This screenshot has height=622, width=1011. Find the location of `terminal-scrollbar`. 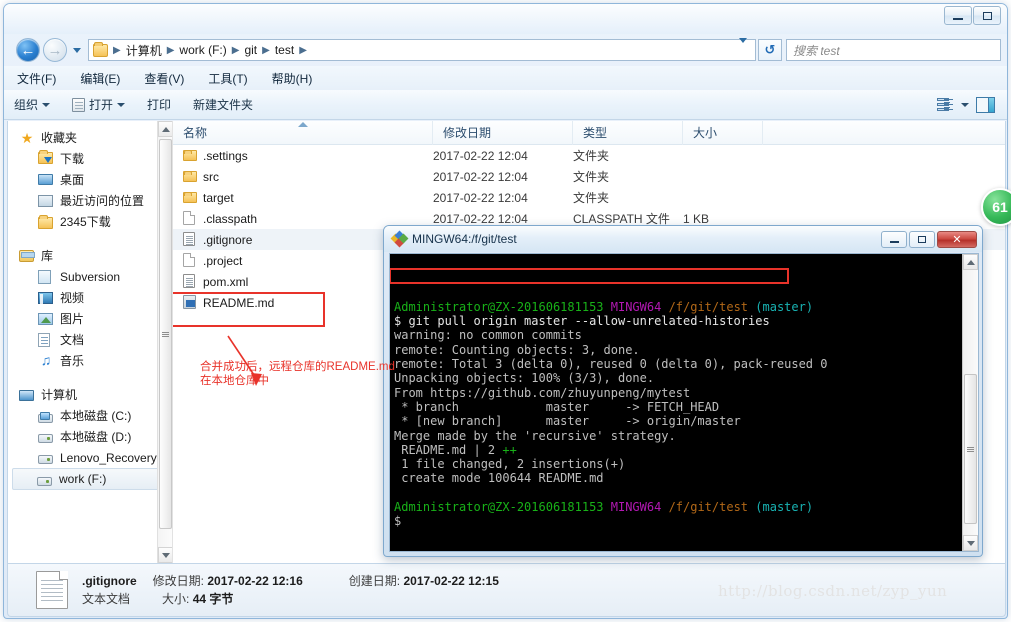

terminal-scrollbar is located at coordinates (970, 402).